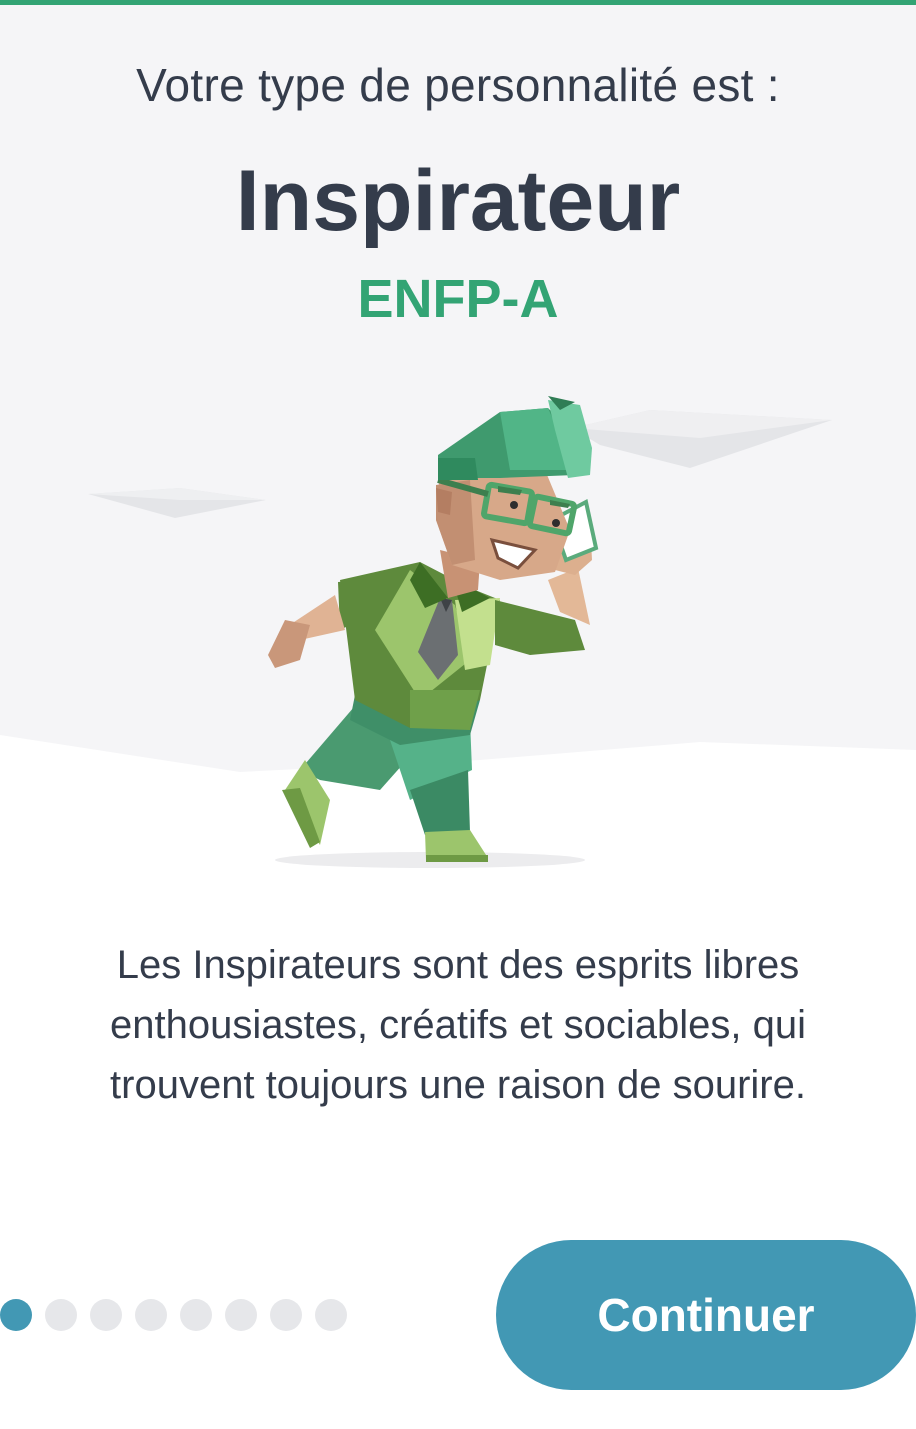 This screenshot has width=916, height=1429. Describe the element at coordinates (458, 85) in the screenshot. I see `result-intro-text: Votre type de personnalité est :` at that location.